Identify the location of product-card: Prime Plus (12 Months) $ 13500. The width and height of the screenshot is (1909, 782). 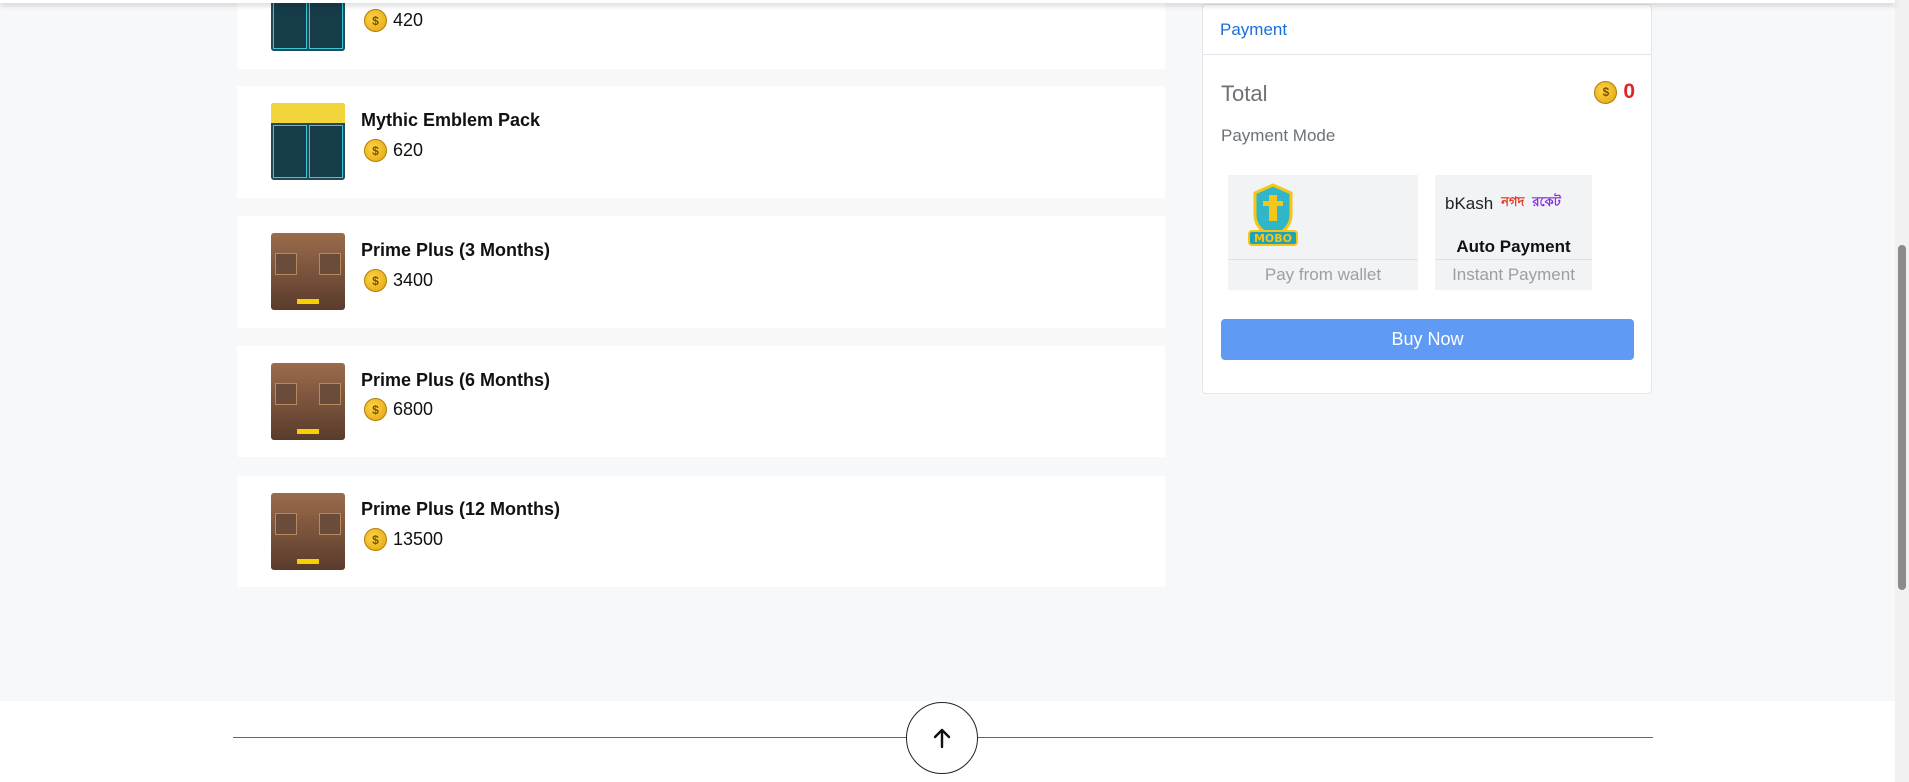
(701, 531).